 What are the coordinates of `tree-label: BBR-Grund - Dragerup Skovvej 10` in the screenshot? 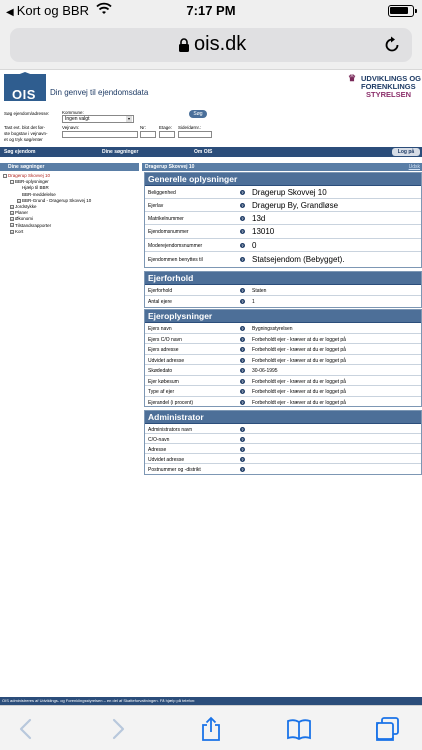 It's located at (57, 200).